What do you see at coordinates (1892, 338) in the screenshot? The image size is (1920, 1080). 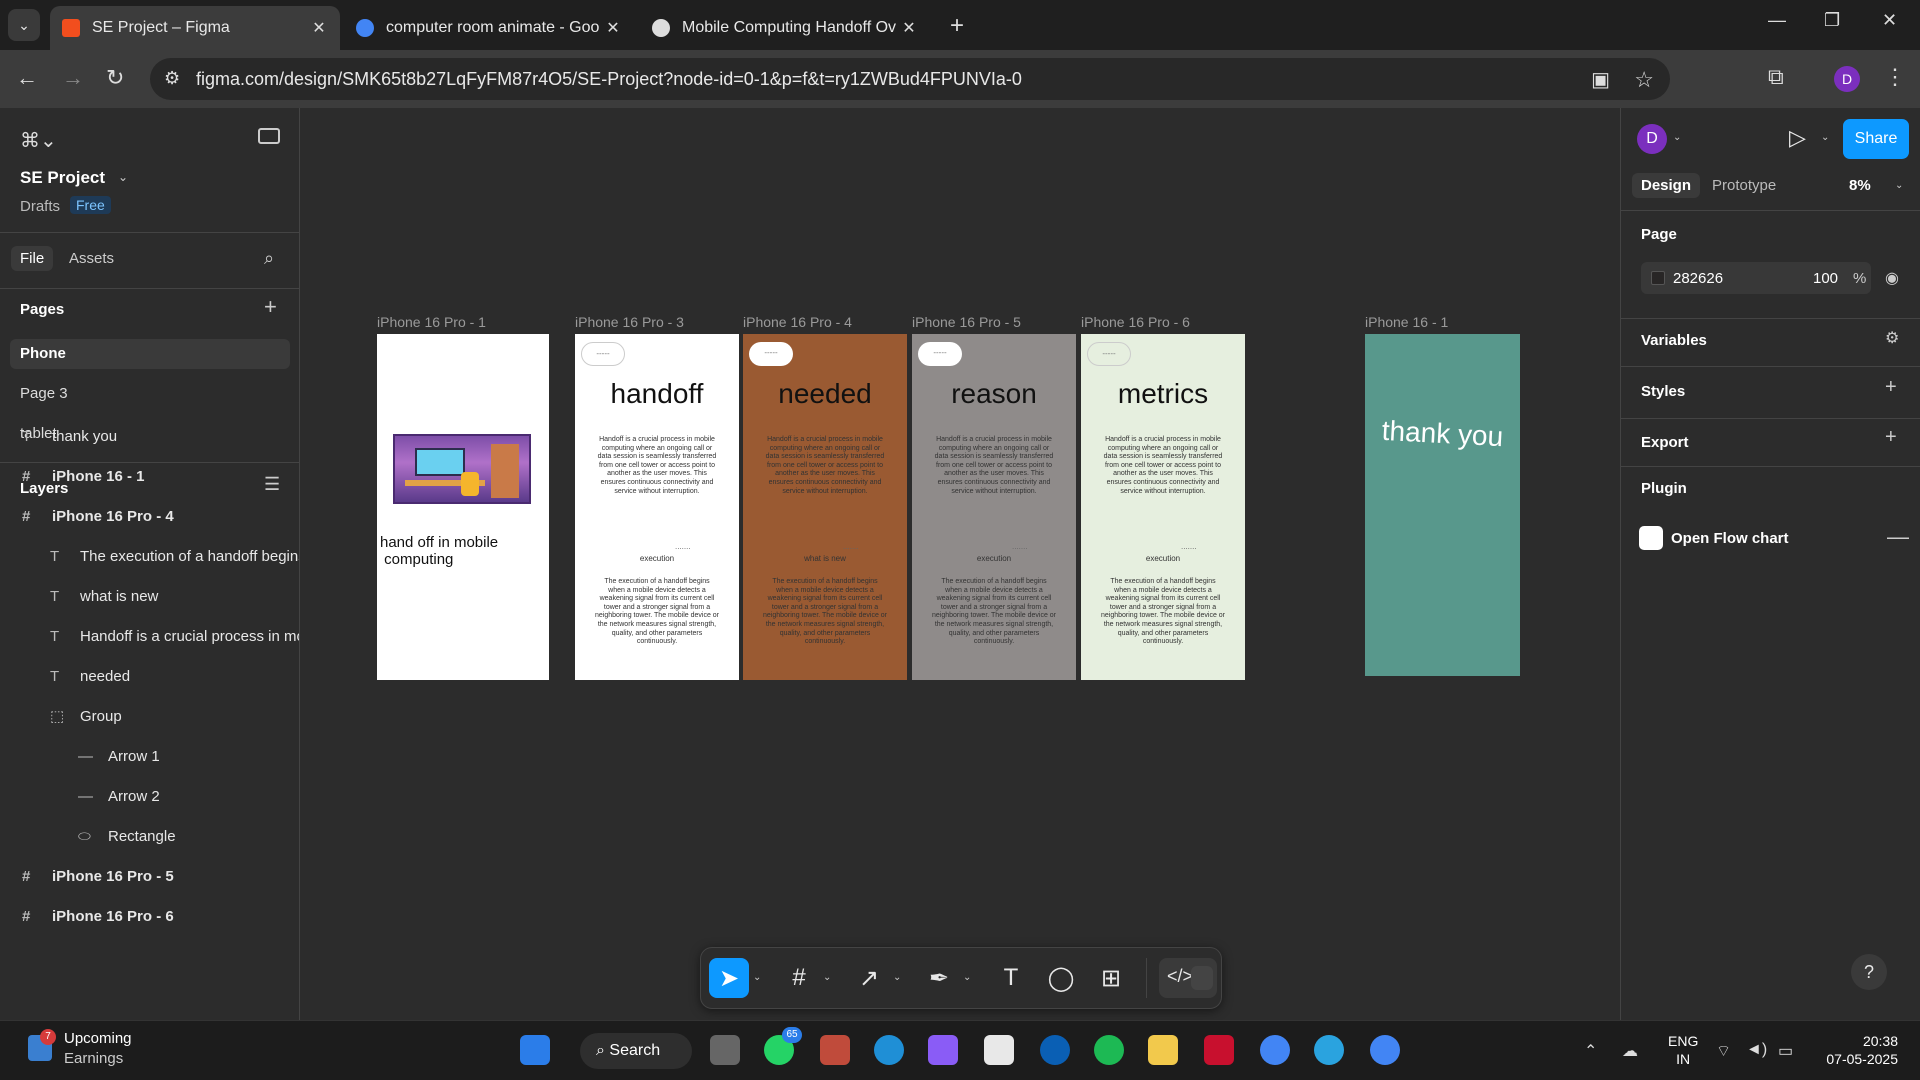 I see `variables-settings-icon: ⚙` at bounding box center [1892, 338].